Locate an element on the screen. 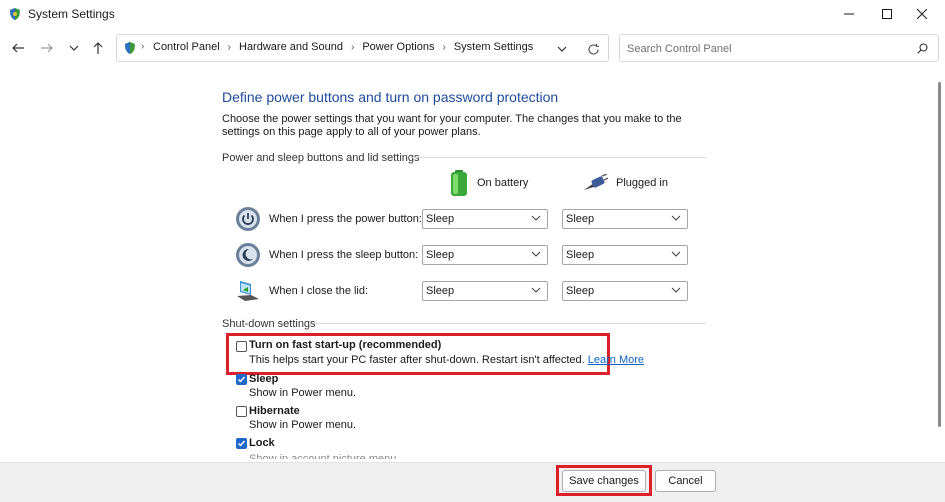  power-button-plugged-select: Sleep is located at coordinates (625, 219).